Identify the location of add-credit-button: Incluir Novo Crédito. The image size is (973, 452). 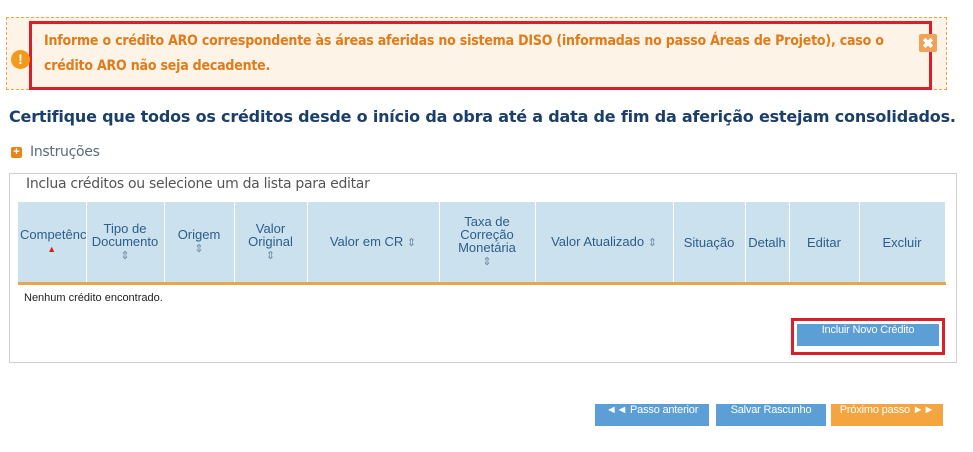
(868, 335).